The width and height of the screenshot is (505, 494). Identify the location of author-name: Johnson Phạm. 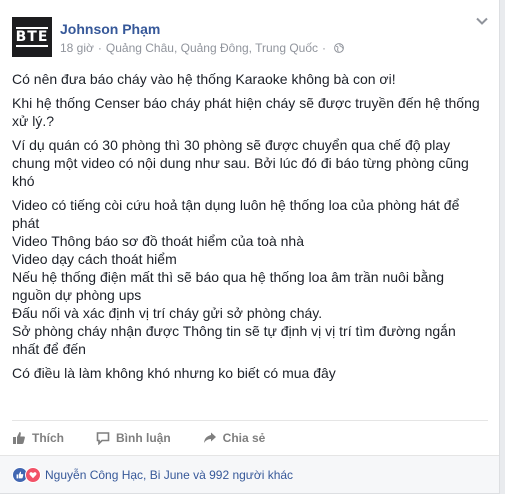
(110, 29).